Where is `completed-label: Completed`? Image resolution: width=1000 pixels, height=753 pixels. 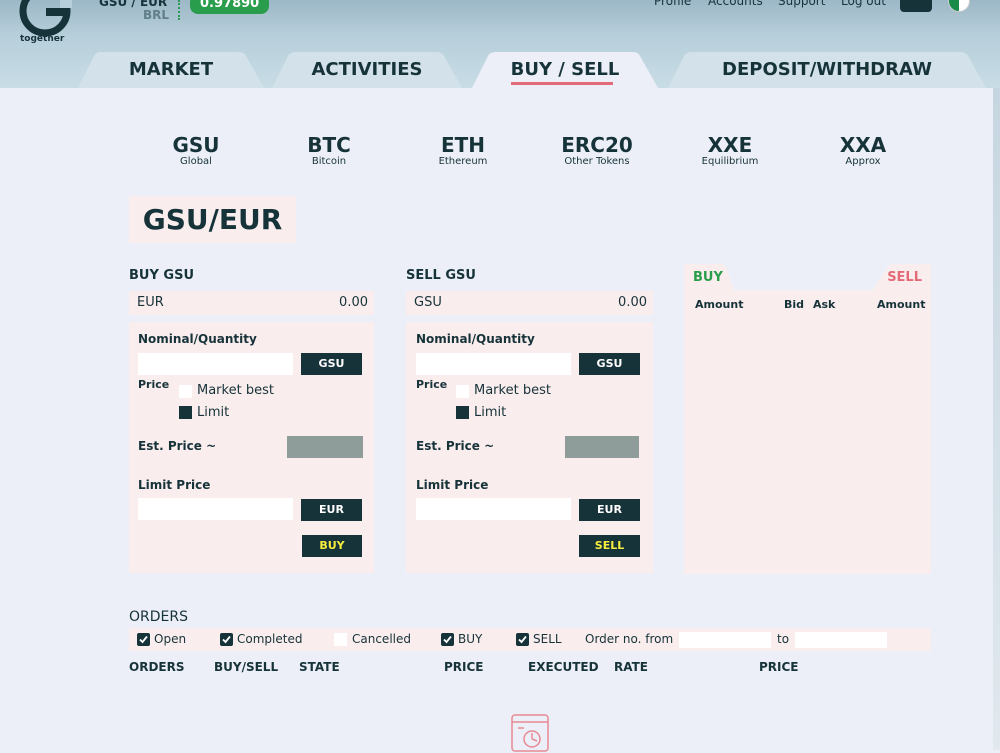
completed-label: Completed is located at coordinates (270, 639).